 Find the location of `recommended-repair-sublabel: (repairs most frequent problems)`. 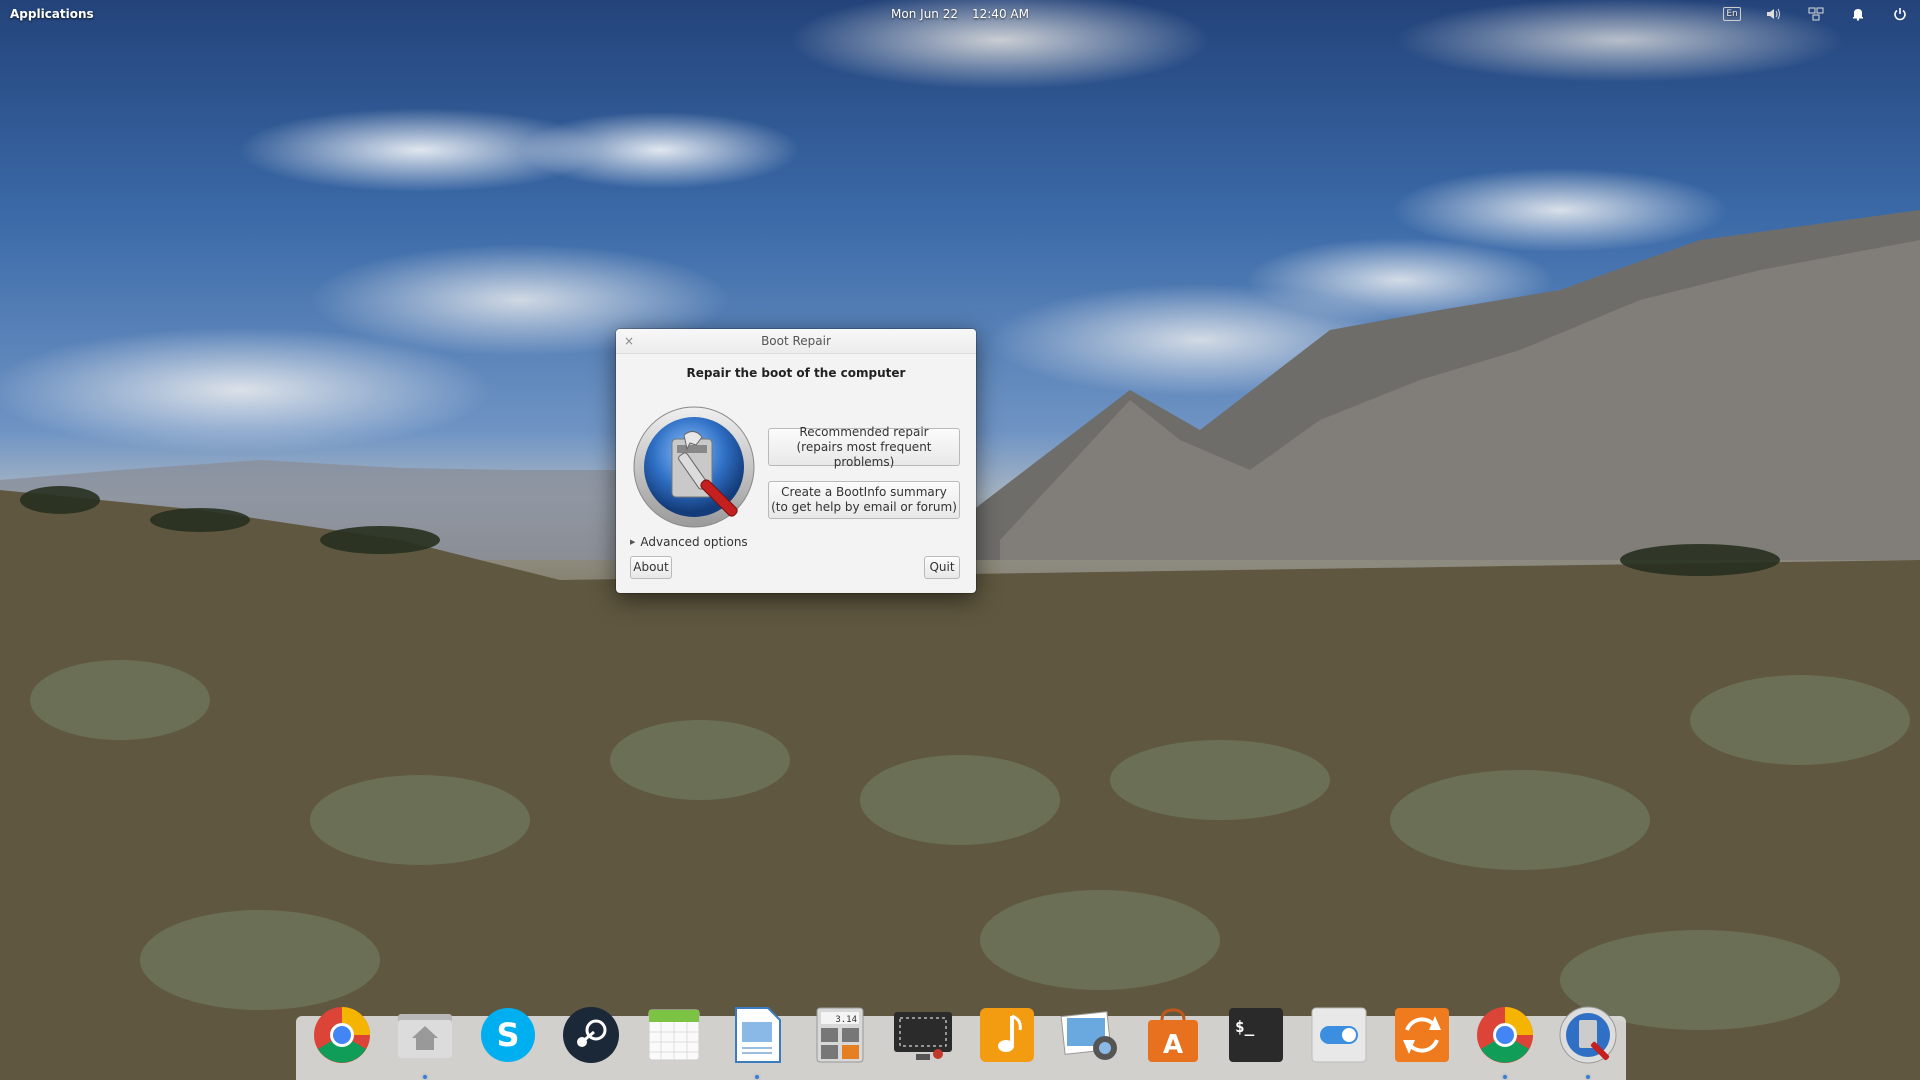

recommended-repair-sublabel: (repairs most frequent problems) is located at coordinates (864, 454).